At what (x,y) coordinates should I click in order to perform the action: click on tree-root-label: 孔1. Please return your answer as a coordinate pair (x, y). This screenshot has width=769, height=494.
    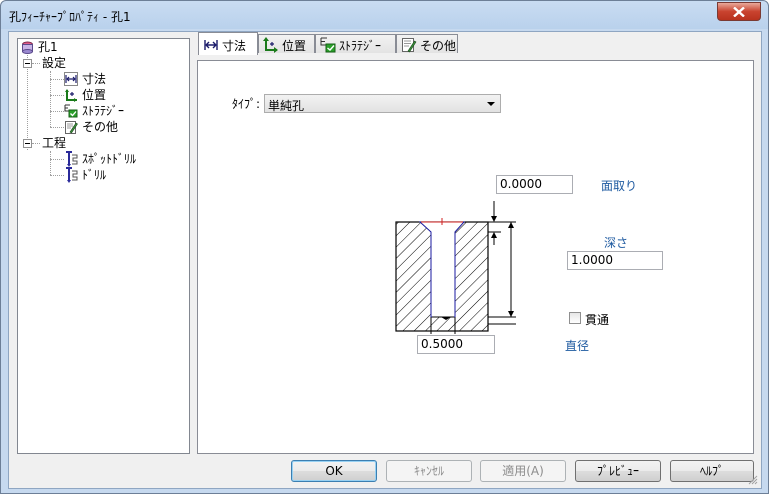
    Looking at the image, I should click on (48, 47).